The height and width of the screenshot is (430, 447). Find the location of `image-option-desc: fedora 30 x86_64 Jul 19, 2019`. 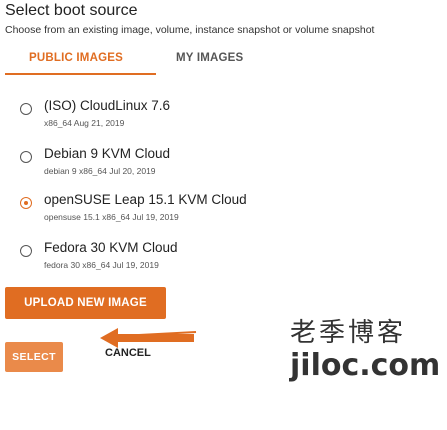

image-option-desc: fedora 30 x86_64 Jul 19, 2019 is located at coordinates (101, 265).